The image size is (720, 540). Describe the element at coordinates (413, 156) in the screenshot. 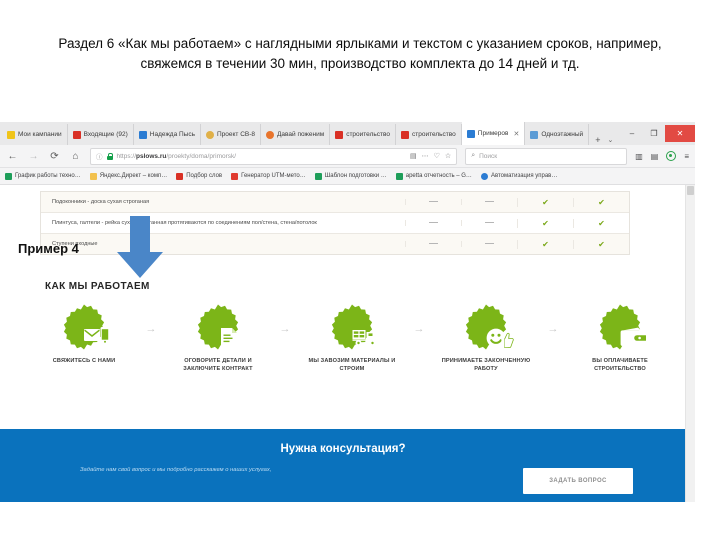

I see `reader-mode-icon: ▤` at that location.